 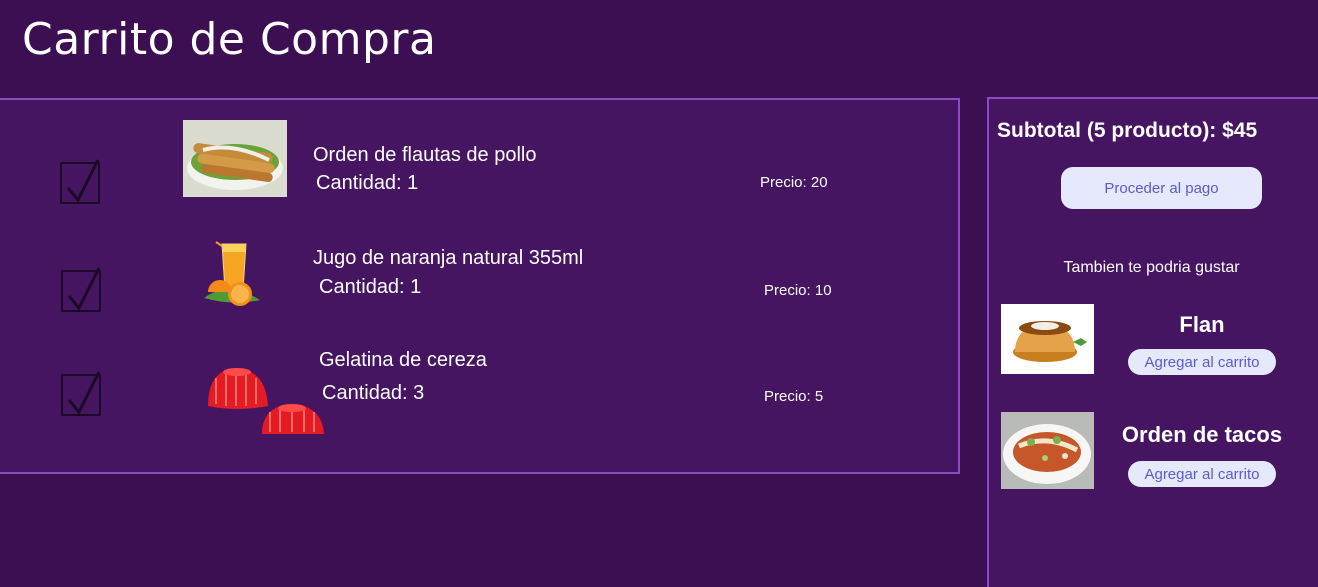 What do you see at coordinates (1047, 450) in the screenshot?
I see `tacos-image` at bounding box center [1047, 450].